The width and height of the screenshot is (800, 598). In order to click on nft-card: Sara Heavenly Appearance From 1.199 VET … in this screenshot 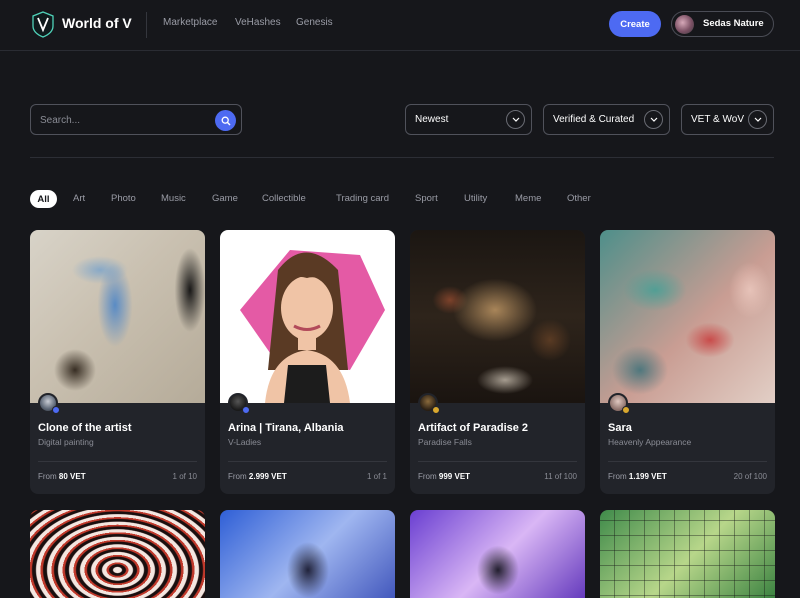, I will do `click(687, 362)`.